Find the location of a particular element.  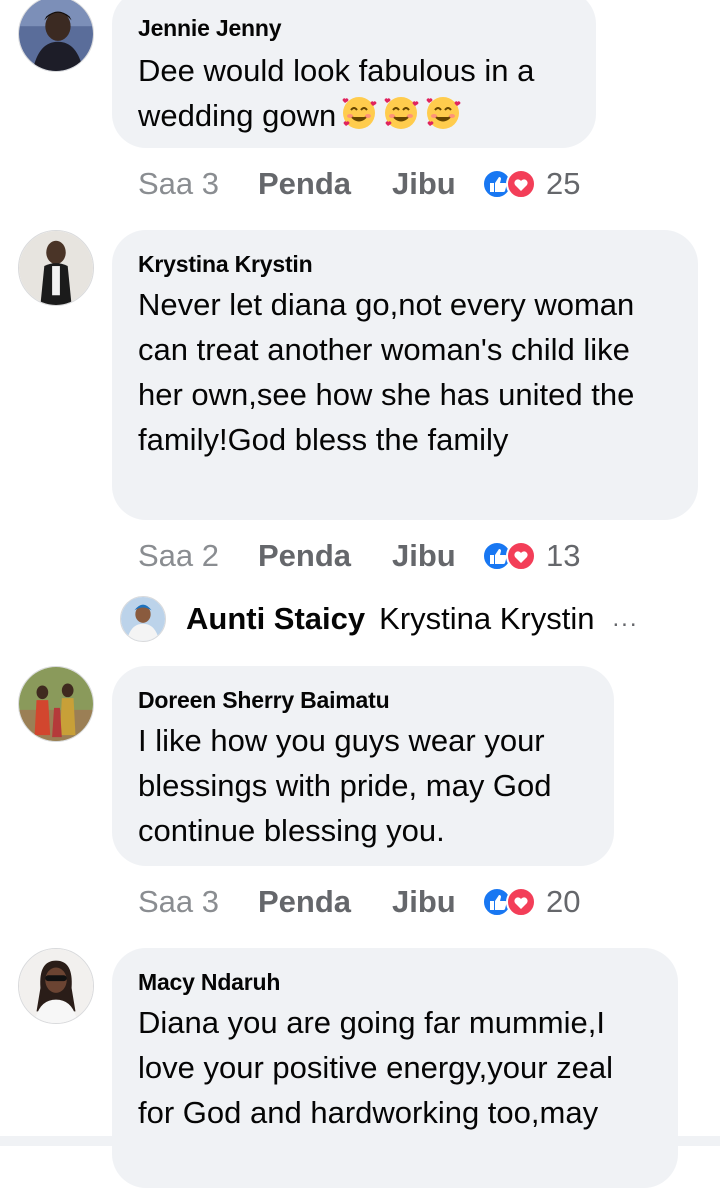

comment-author: Krystina Krystin is located at coordinates (405, 264).